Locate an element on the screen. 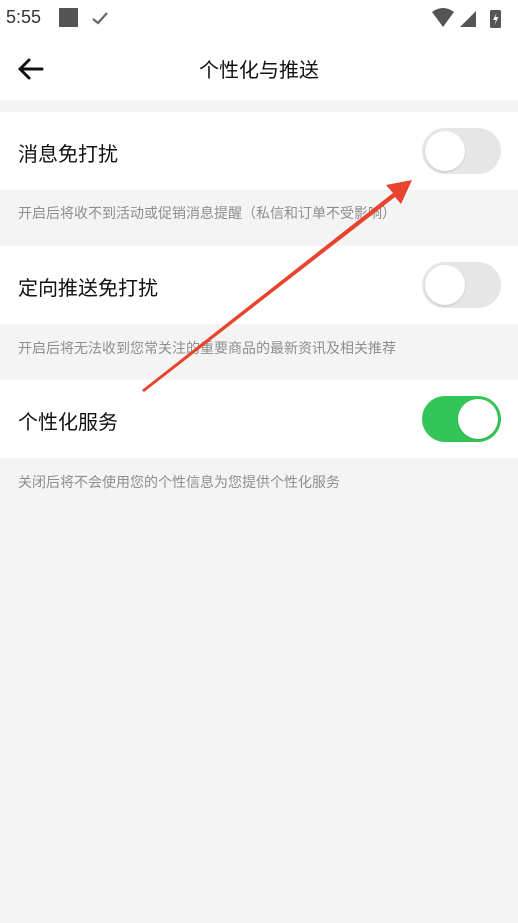 The image size is (518, 923). header: 个性化与推送 is located at coordinates (259, 68).